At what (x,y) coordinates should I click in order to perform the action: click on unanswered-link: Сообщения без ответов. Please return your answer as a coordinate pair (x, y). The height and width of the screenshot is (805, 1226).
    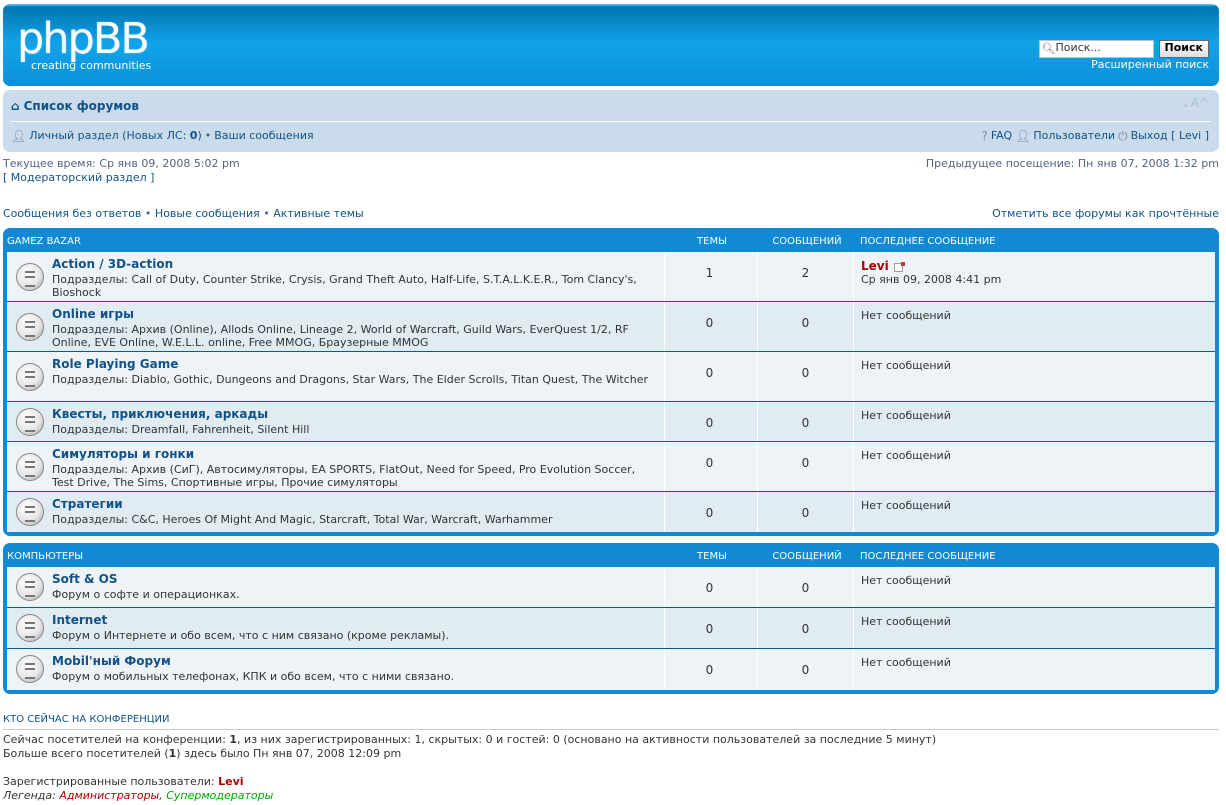
    Looking at the image, I should click on (72, 213).